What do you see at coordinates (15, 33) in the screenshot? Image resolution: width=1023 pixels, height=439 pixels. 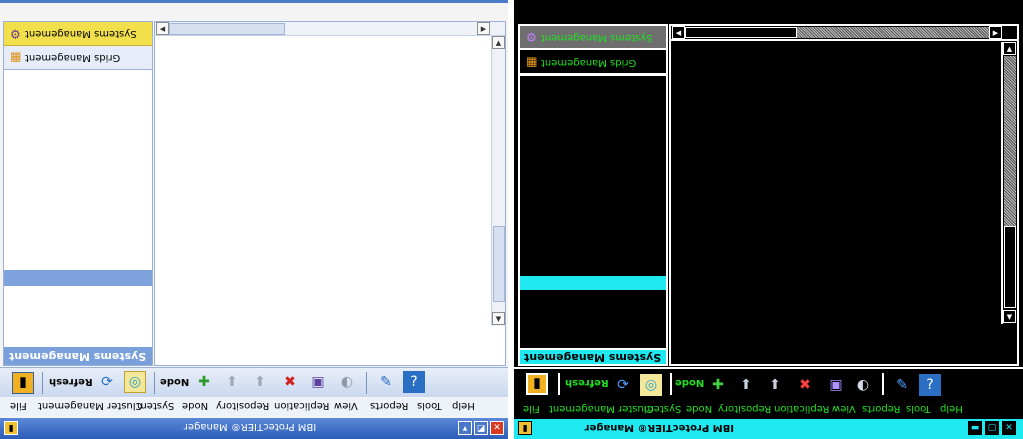 I see `systems-icon: ⚙` at bounding box center [15, 33].